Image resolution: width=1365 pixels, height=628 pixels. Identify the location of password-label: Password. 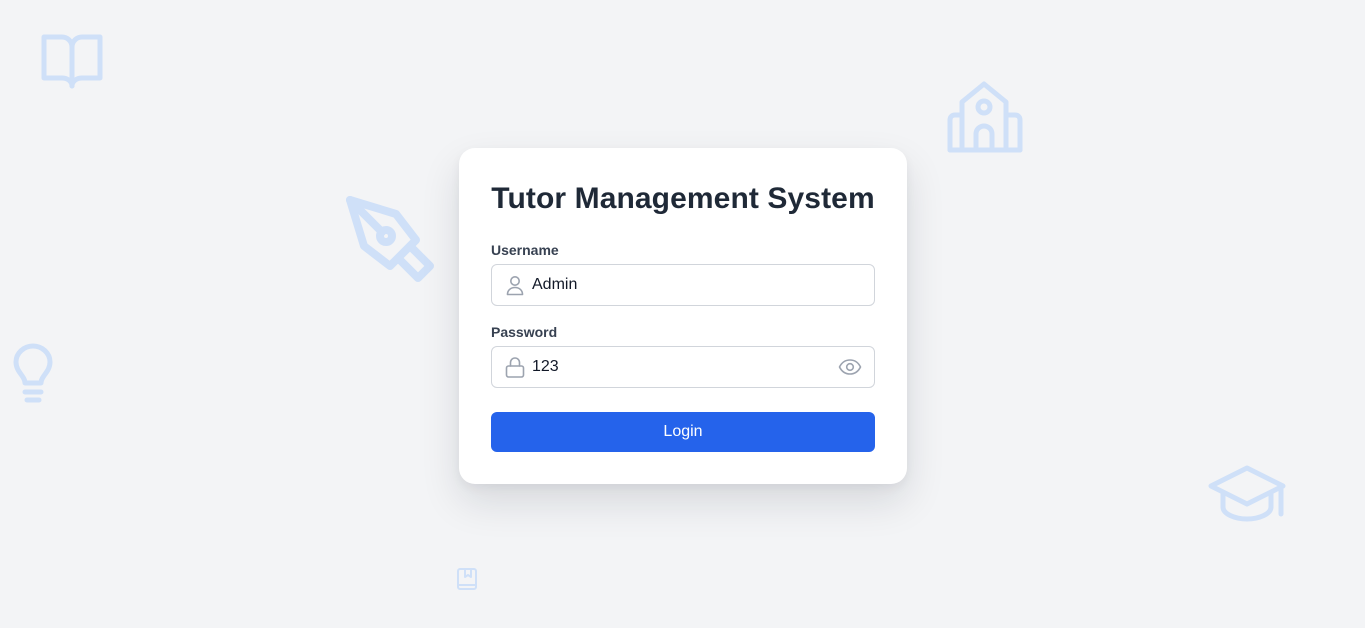
(524, 332).